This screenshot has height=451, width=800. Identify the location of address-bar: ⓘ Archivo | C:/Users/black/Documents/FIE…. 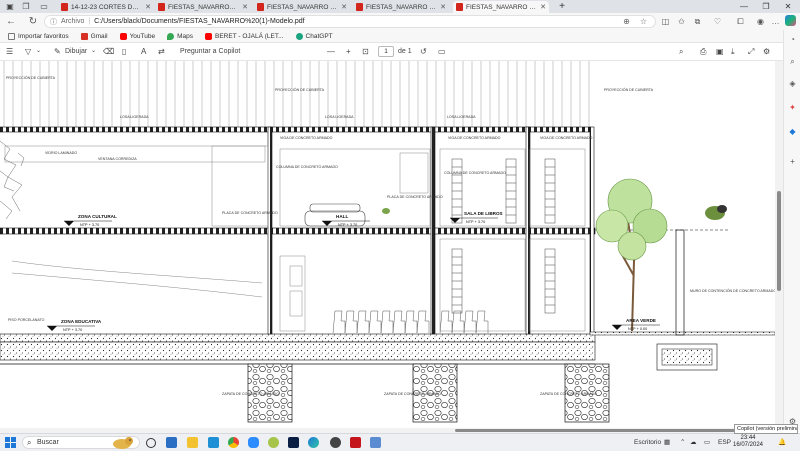
(350, 21).